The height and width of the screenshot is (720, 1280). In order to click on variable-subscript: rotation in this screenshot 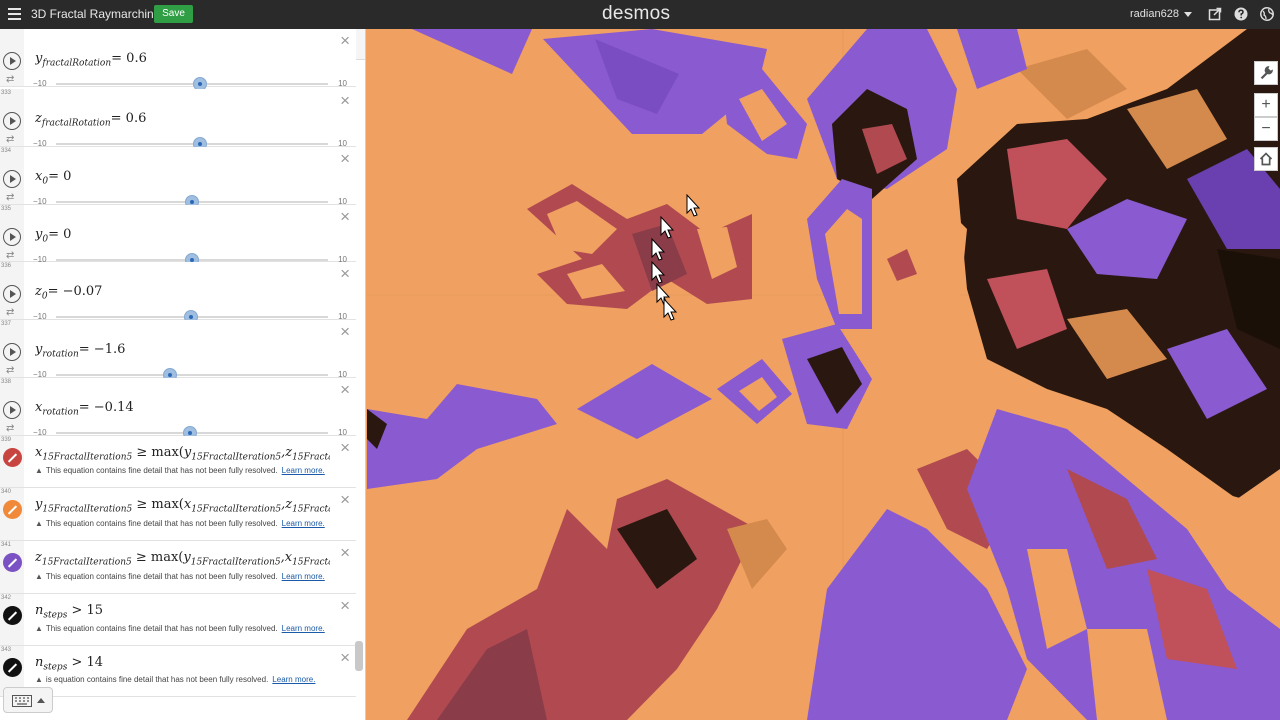, I will do `click(60, 412)`.